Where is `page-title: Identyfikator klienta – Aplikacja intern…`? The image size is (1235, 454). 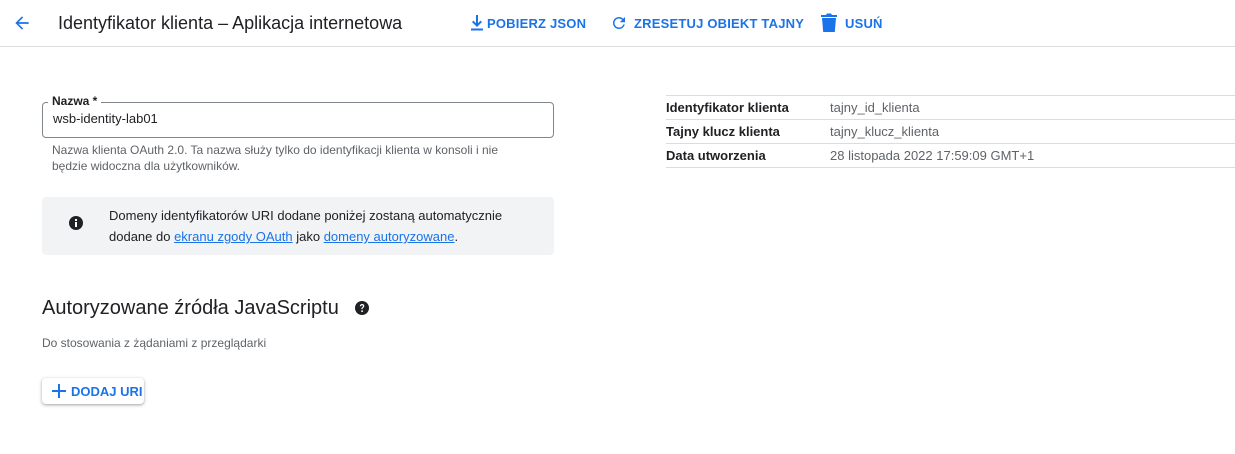 page-title: Identyfikator klienta – Aplikacja intern… is located at coordinates (230, 23).